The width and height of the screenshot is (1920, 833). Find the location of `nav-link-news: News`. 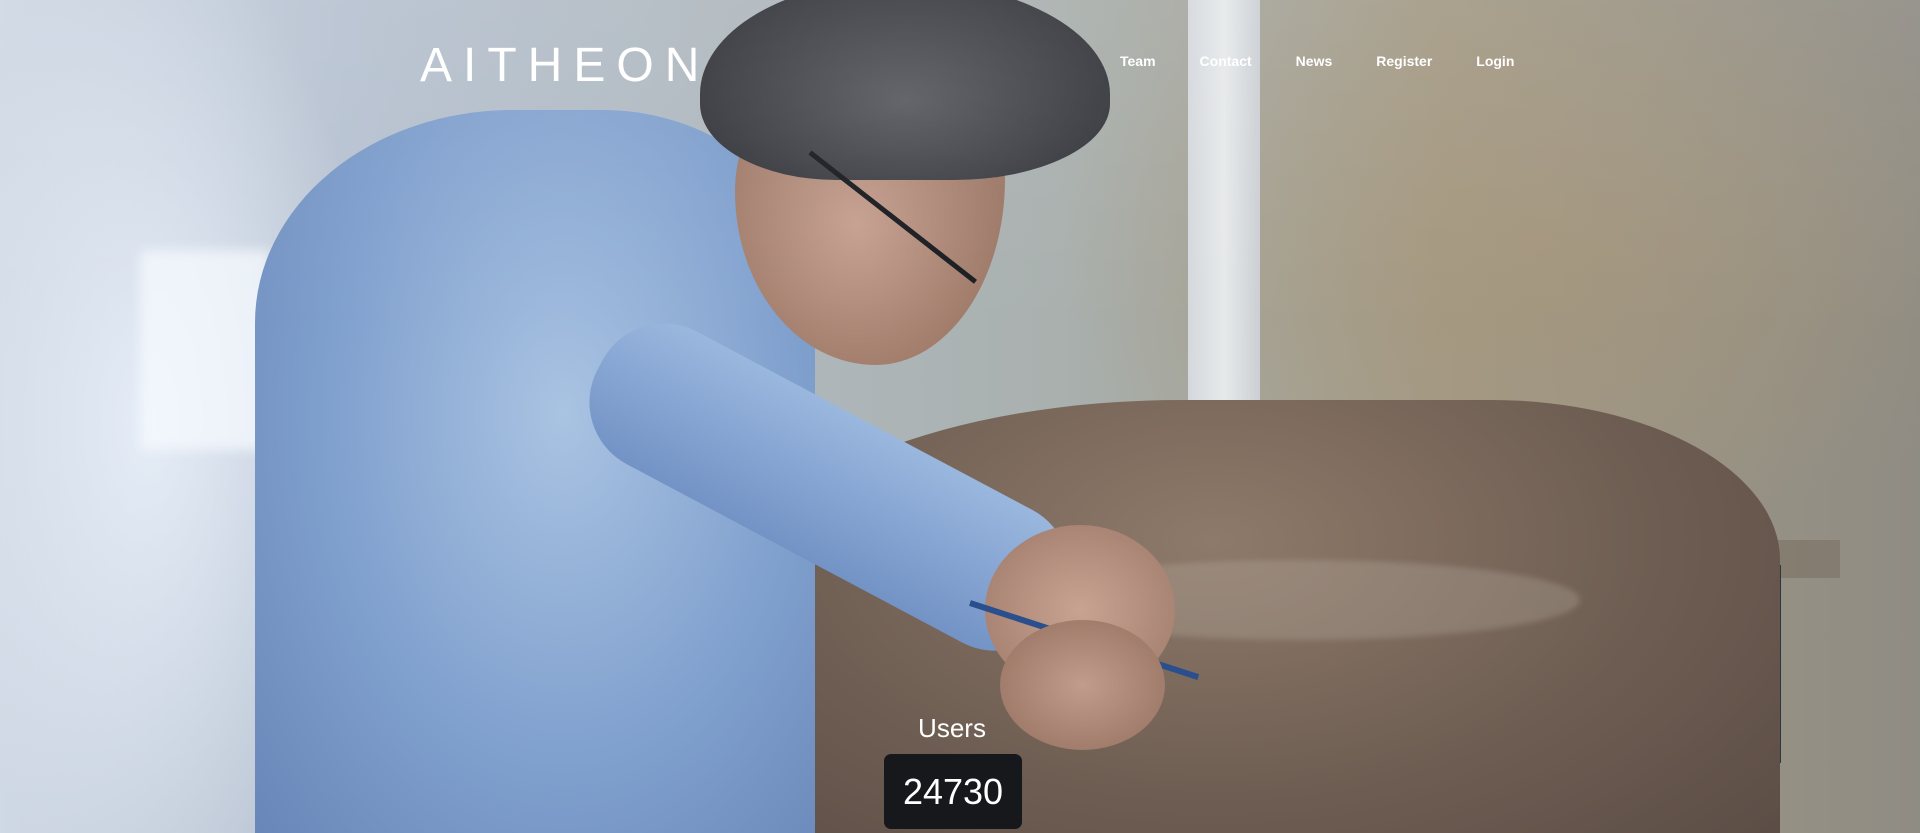

nav-link-news: News is located at coordinates (1314, 61).